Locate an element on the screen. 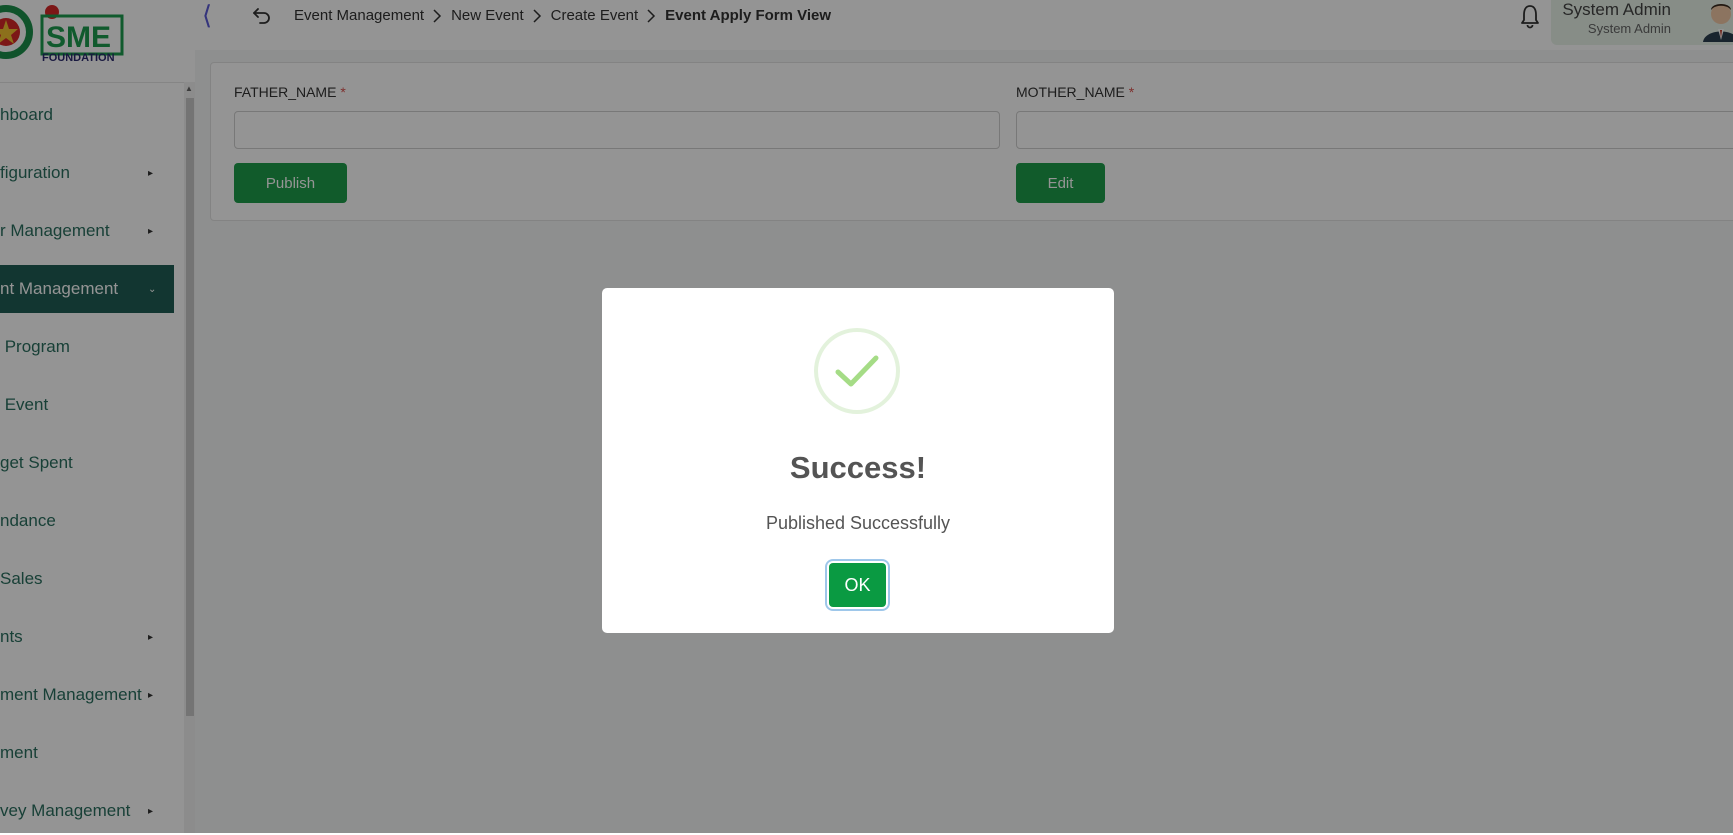 This screenshot has height=835, width=1733. success-dialog: Success! Published Successfully OK is located at coordinates (858, 460).